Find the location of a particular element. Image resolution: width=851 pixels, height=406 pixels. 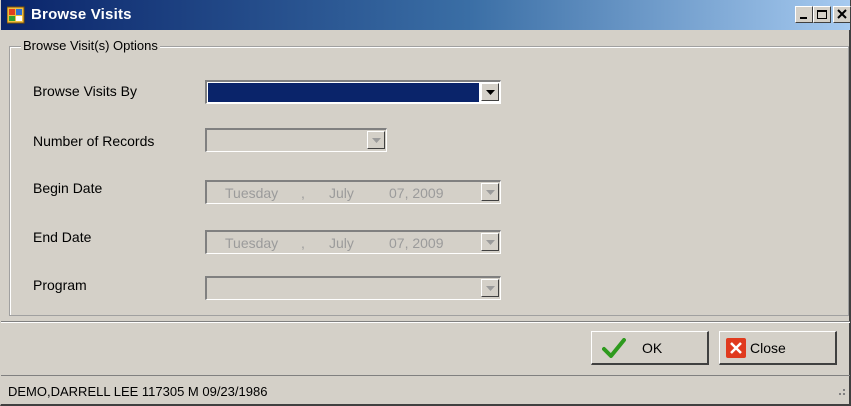

begin-date-picker: Tuesday , July 07, 2009 is located at coordinates (353, 192).